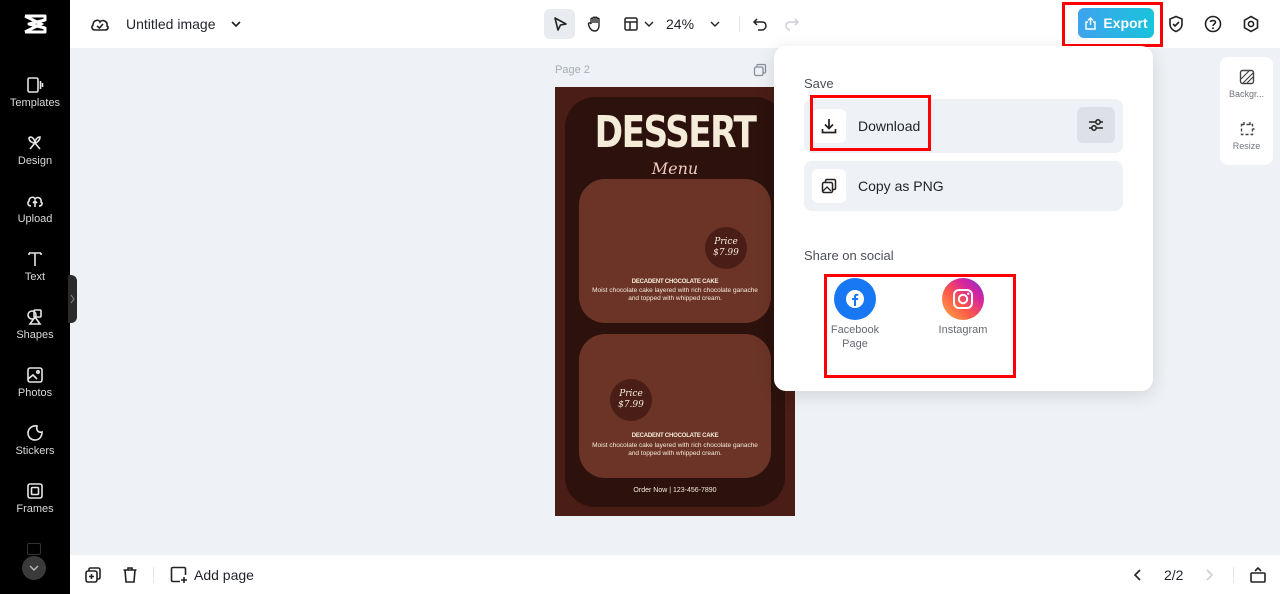  I want to click on layout-menu-button, so click(638, 24).